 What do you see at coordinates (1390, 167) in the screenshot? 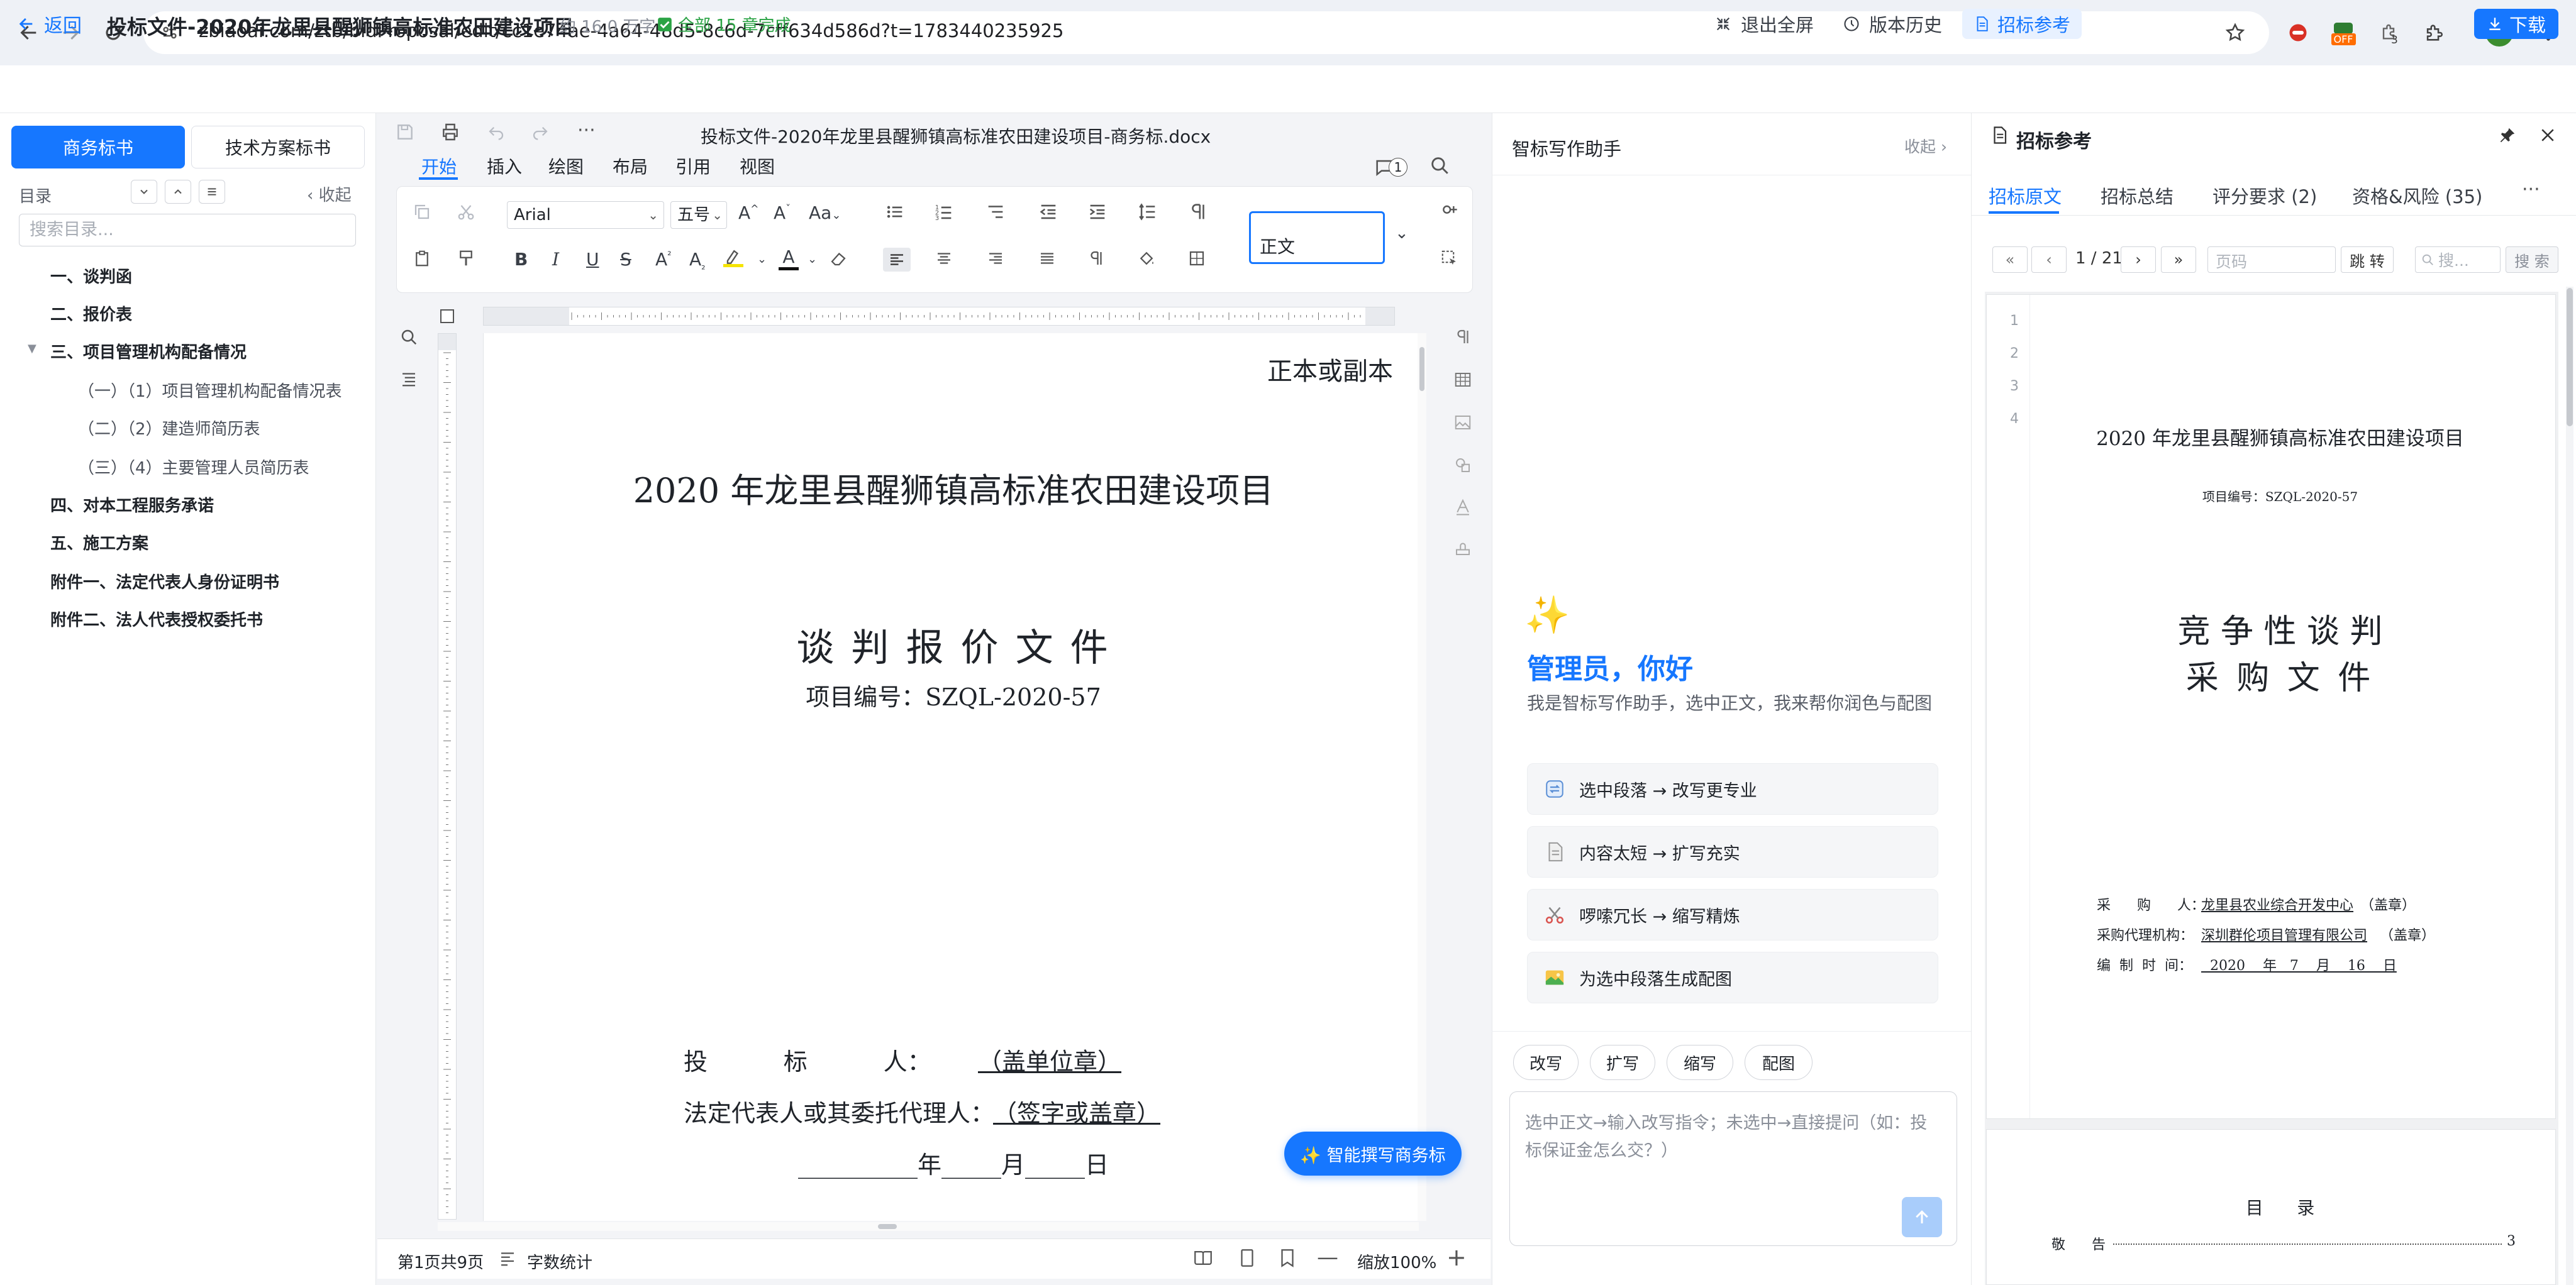
I see `comments-button: 1` at bounding box center [1390, 167].